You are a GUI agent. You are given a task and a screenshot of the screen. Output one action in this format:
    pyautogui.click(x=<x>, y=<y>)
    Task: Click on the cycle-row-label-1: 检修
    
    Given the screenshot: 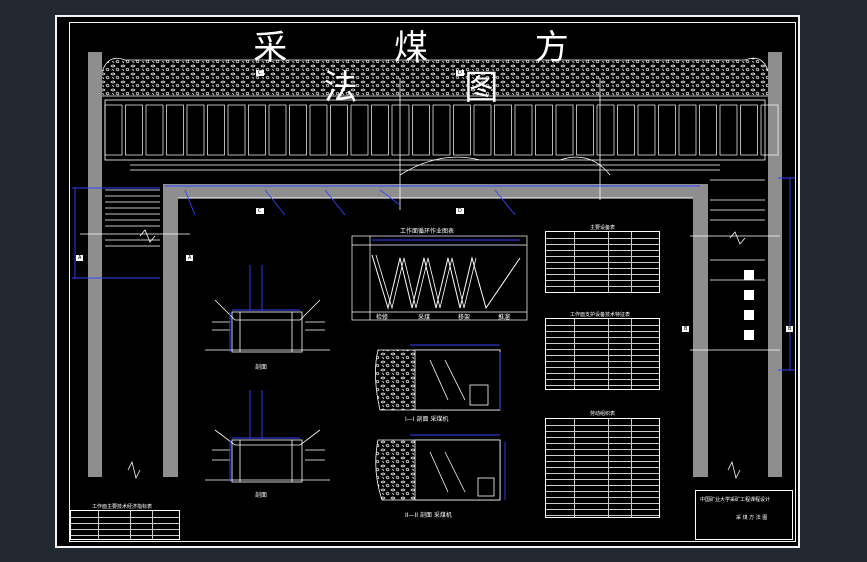 What is the action you would take?
    pyautogui.click(x=382, y=317)
    